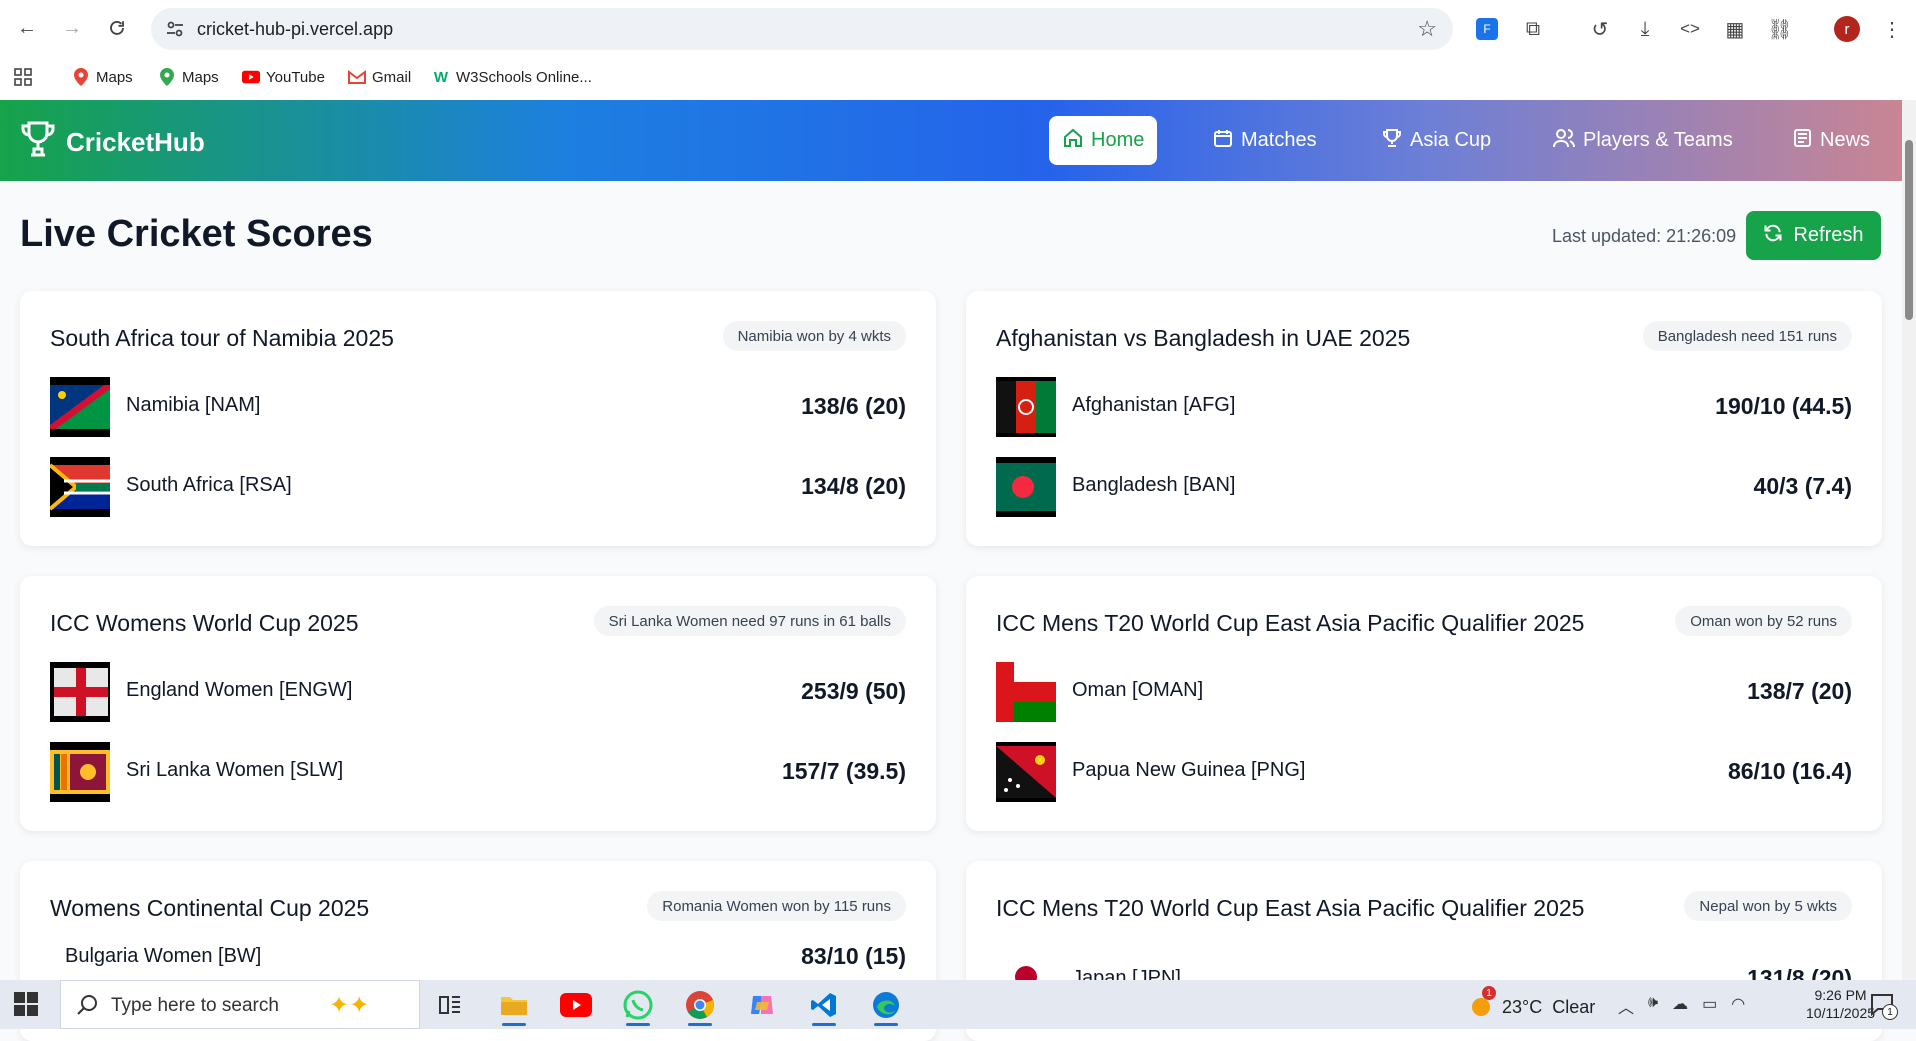 This screenshot has height=1041, width=1916. Describe the element at coordinates (1847, 29) in the screenshot. I see `profile-avatar: r` at that location.